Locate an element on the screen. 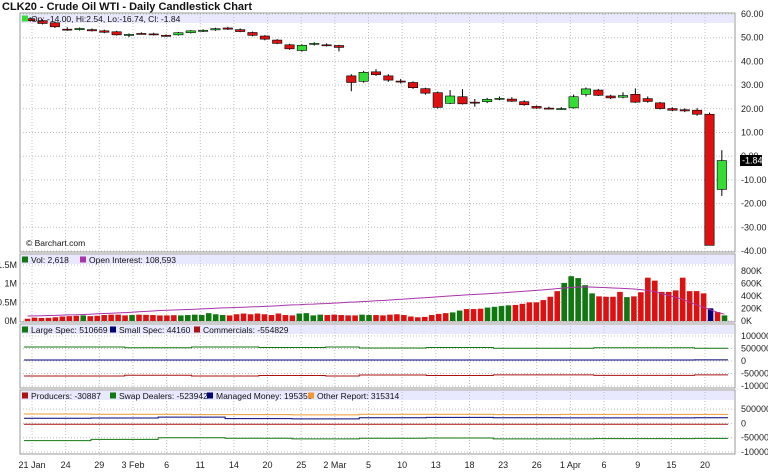  last-price-label: -1.84 is located at coordinates (752, 161).